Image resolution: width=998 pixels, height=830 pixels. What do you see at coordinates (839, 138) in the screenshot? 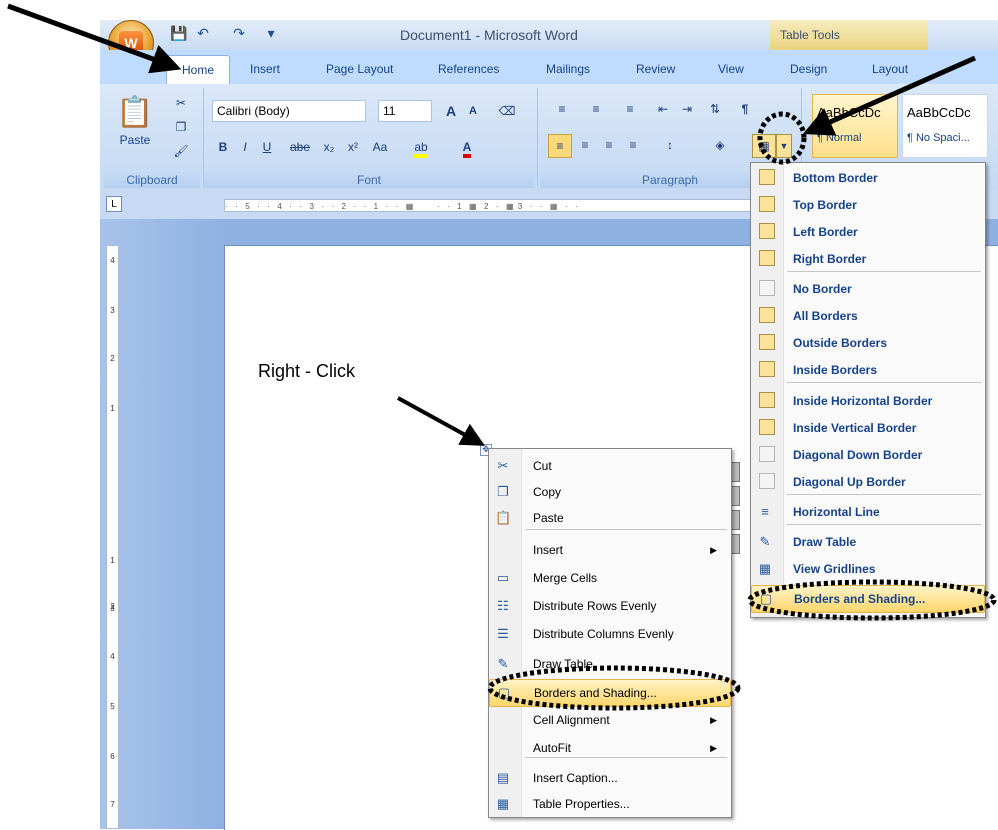
I see `style-normal-name: ¶ Normal` at bounding box center [839, 138].